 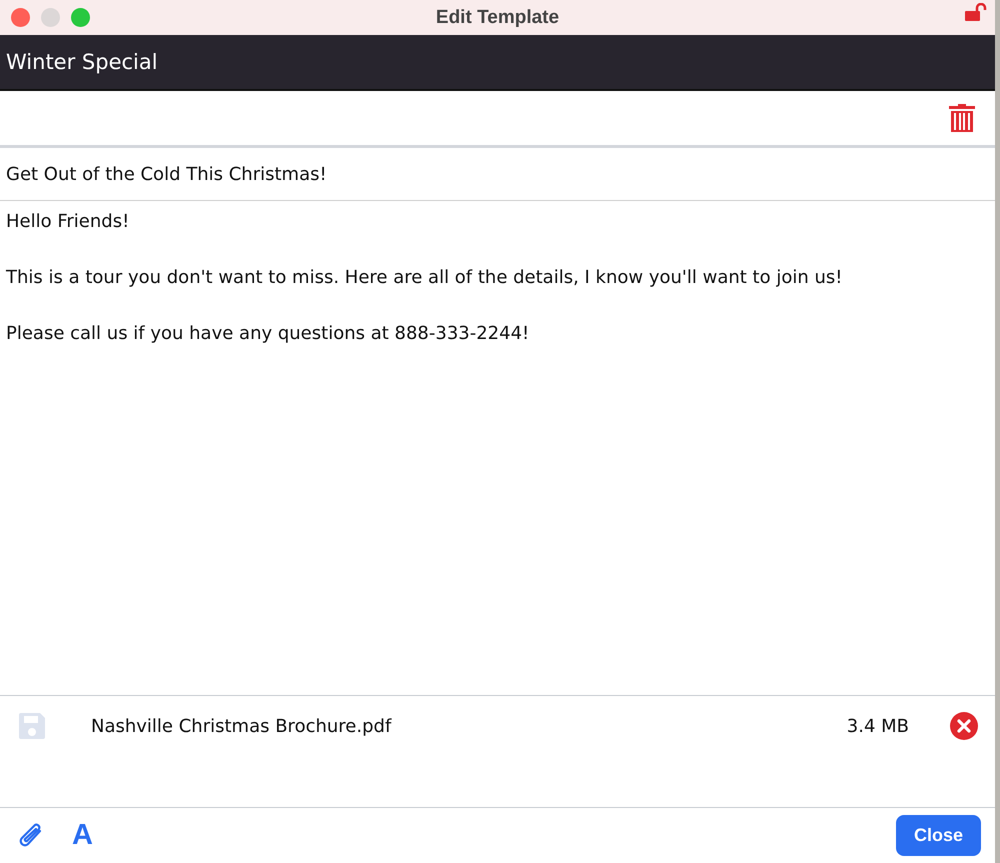 I want to click on window-title: Edit Template, so click(x=498, y=17).